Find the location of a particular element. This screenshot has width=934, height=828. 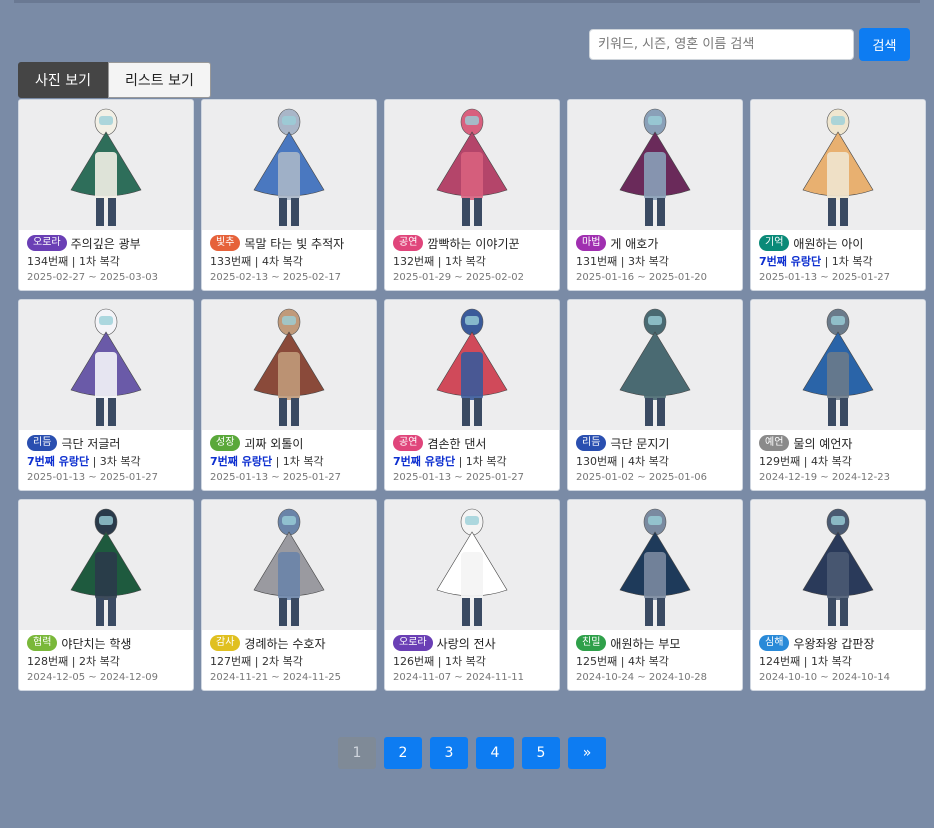

spirit-name: 야단치는 학생 is located at coordinates (96, 643).